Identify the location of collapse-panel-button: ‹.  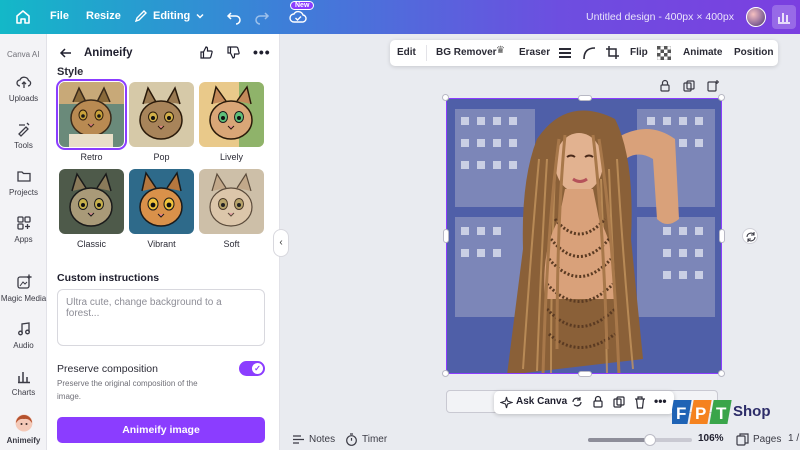
(281, 243).